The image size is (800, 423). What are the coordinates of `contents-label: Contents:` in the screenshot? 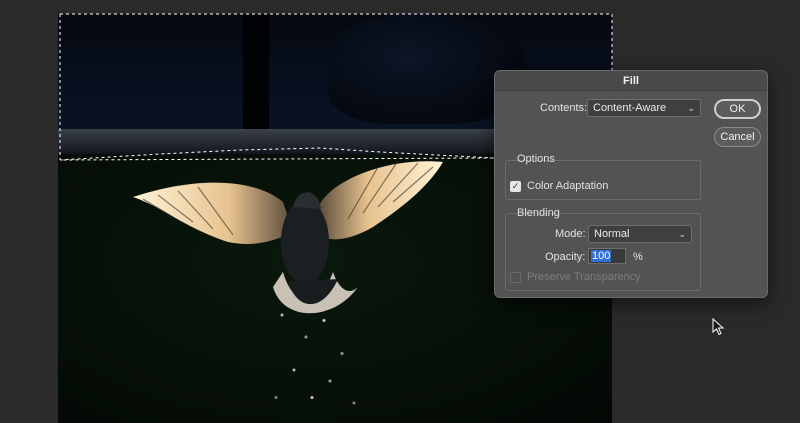 It's located at (564, 108).